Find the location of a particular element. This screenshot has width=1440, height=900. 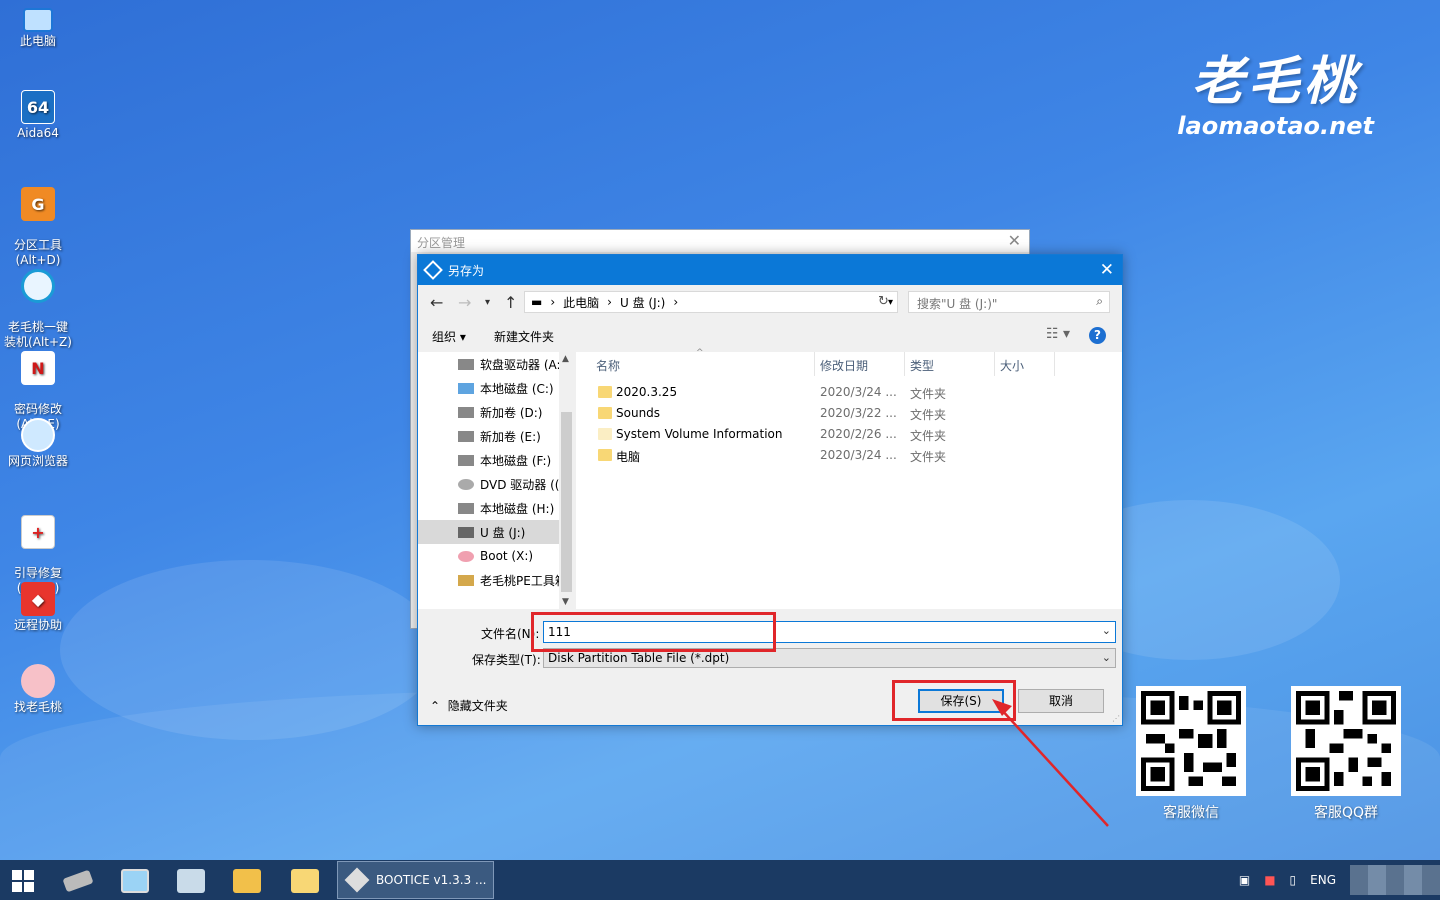

filetype-label: 保存类型(T): is located at coordinates (506, 660).